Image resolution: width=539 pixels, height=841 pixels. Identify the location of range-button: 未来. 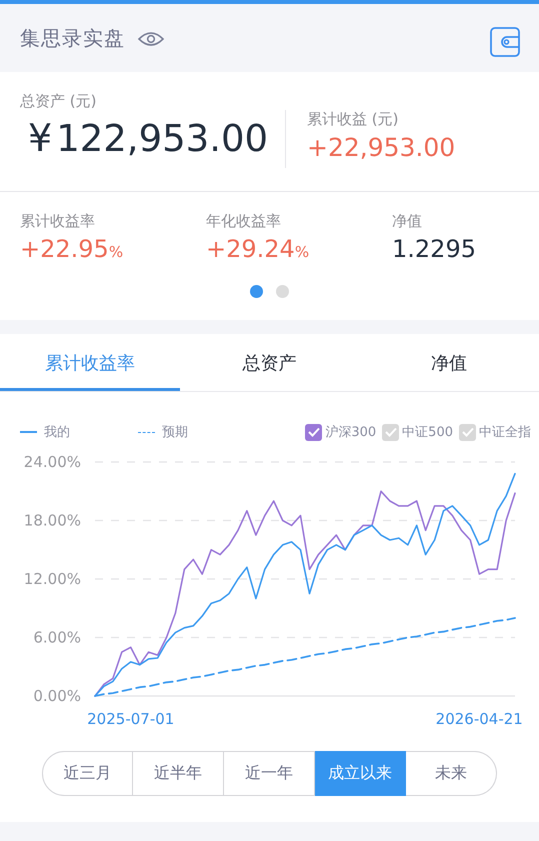
(451, 773).